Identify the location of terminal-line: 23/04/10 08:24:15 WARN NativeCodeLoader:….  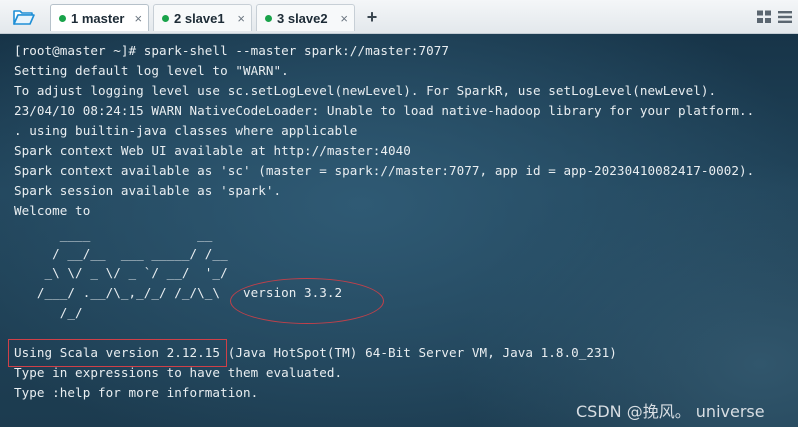
(384, 110).